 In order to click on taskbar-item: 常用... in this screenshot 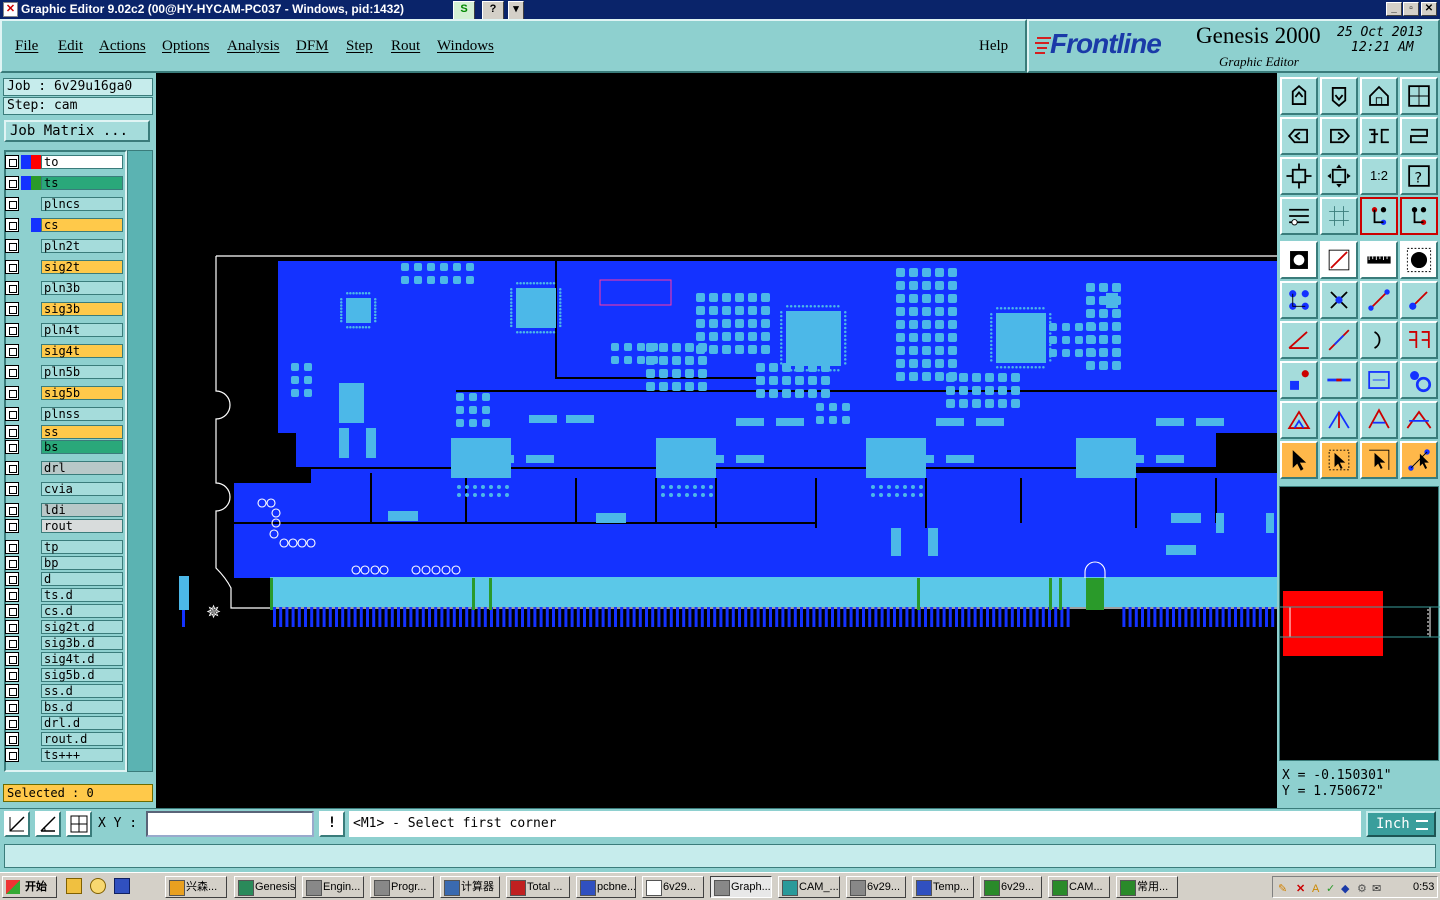, I will do `click(1147, 887)`.